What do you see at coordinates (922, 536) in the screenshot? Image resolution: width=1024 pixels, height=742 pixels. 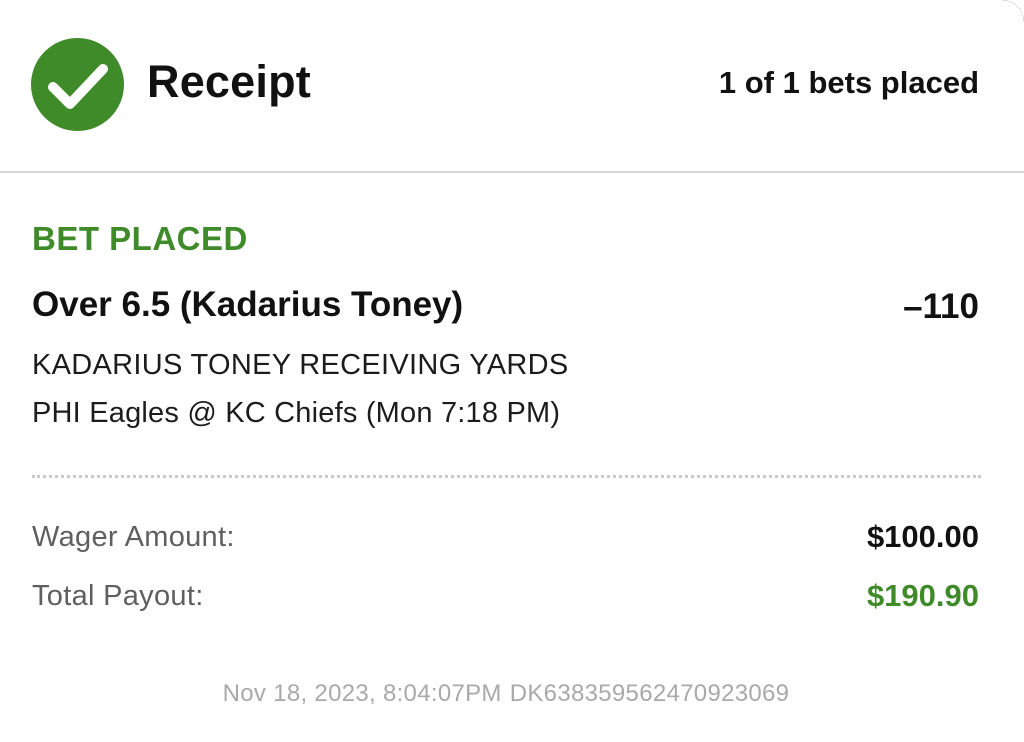 I see `wager-amount-value: $100.00` at bounding box center [922, 536].